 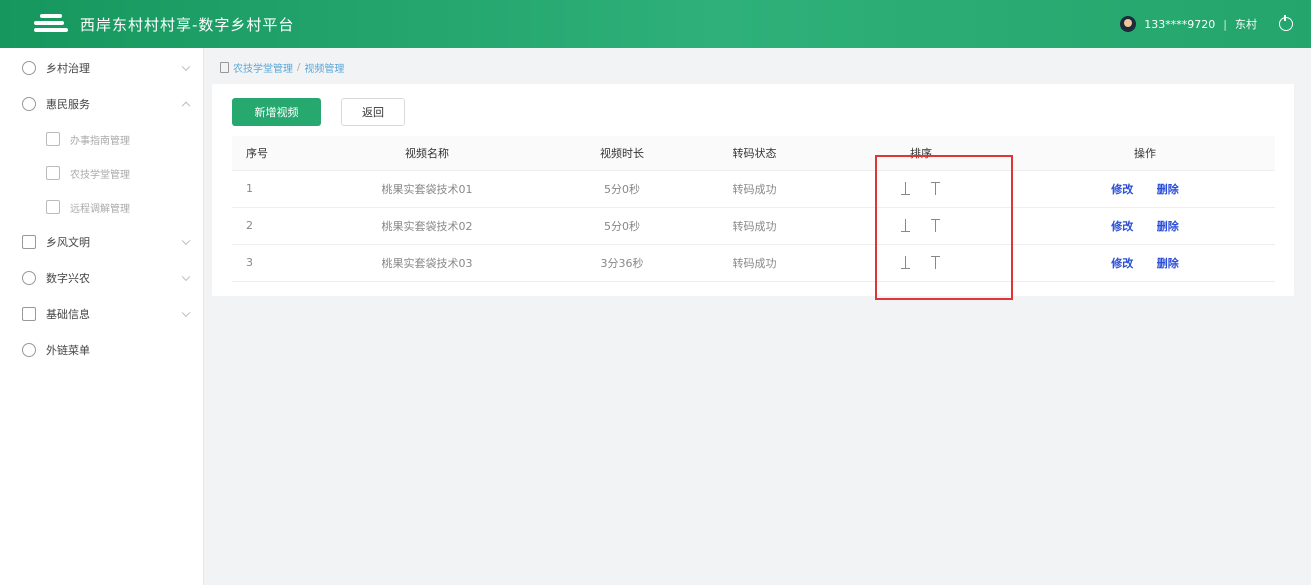 I want to click on app-title: 西岸东村村村享-数字乡村平台, so click(x=187, y=24).